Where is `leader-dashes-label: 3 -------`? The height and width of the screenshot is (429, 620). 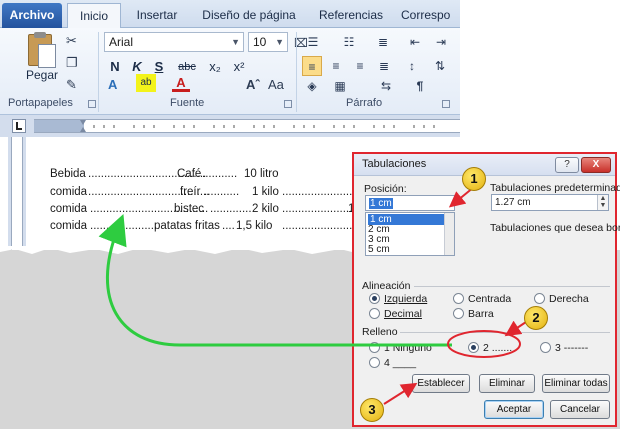
leader-dashes-label: 3 ------- is located at coordinates (572, 348).